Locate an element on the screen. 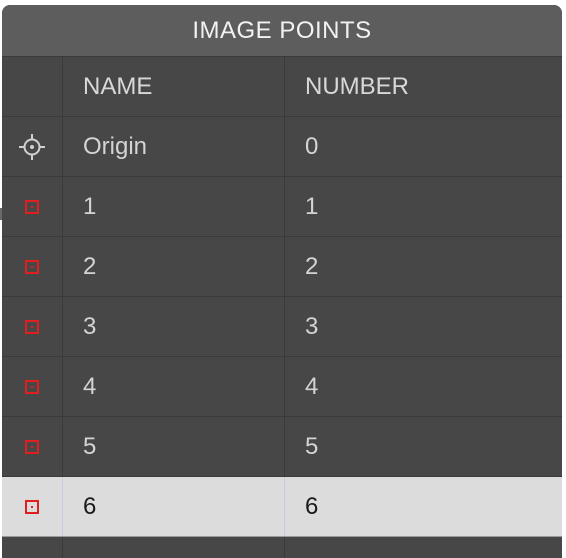 This screenshot has width=566, height=558. row-name-cell is located at coordinates (174, 547).